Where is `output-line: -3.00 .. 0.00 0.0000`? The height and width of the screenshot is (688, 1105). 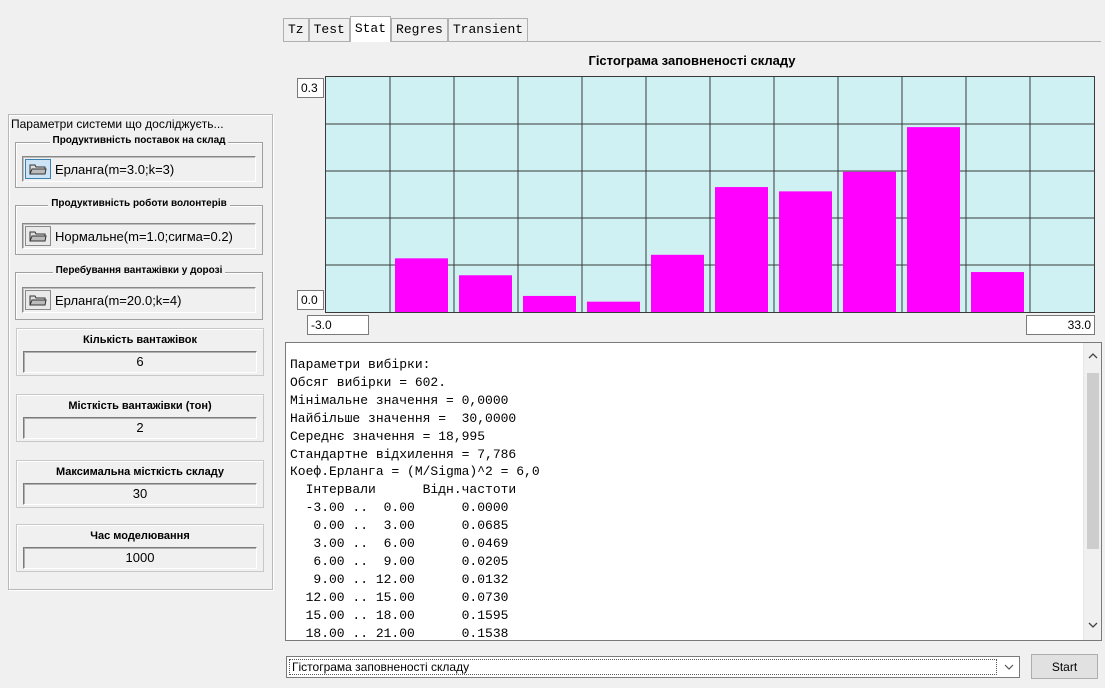
output-line: -3.00 .. 0.00 0.0000 is located at coordinates (399, 508).